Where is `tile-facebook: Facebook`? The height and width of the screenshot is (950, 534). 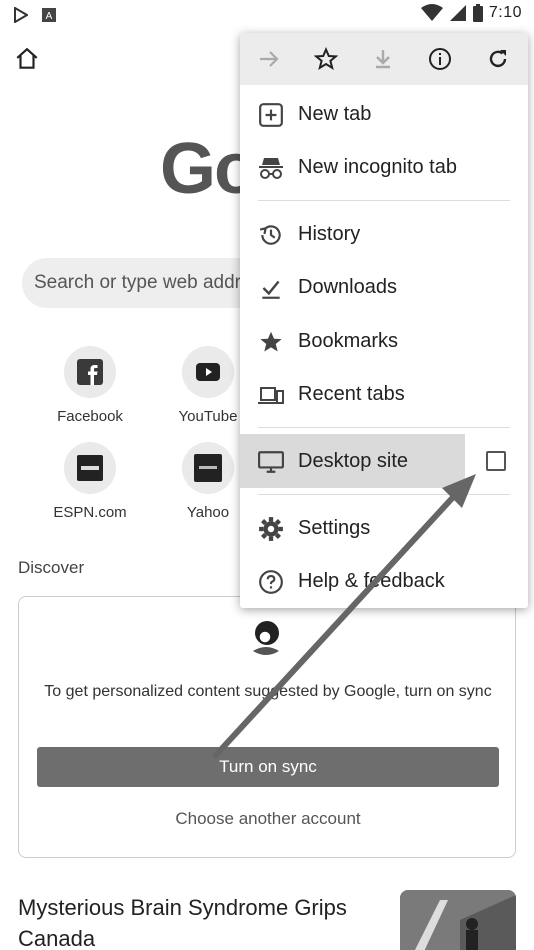 tile-facebook: Facebook is located at coordinates (90, 396).